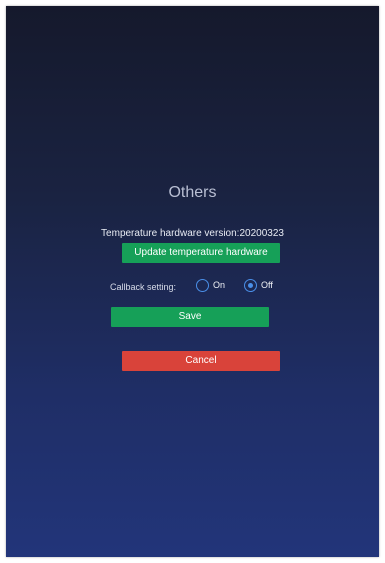  Describe the element at coordinates (210, 286) in the screenshot. I see `callback-setting-row: Callback setting: On Off` at that location.